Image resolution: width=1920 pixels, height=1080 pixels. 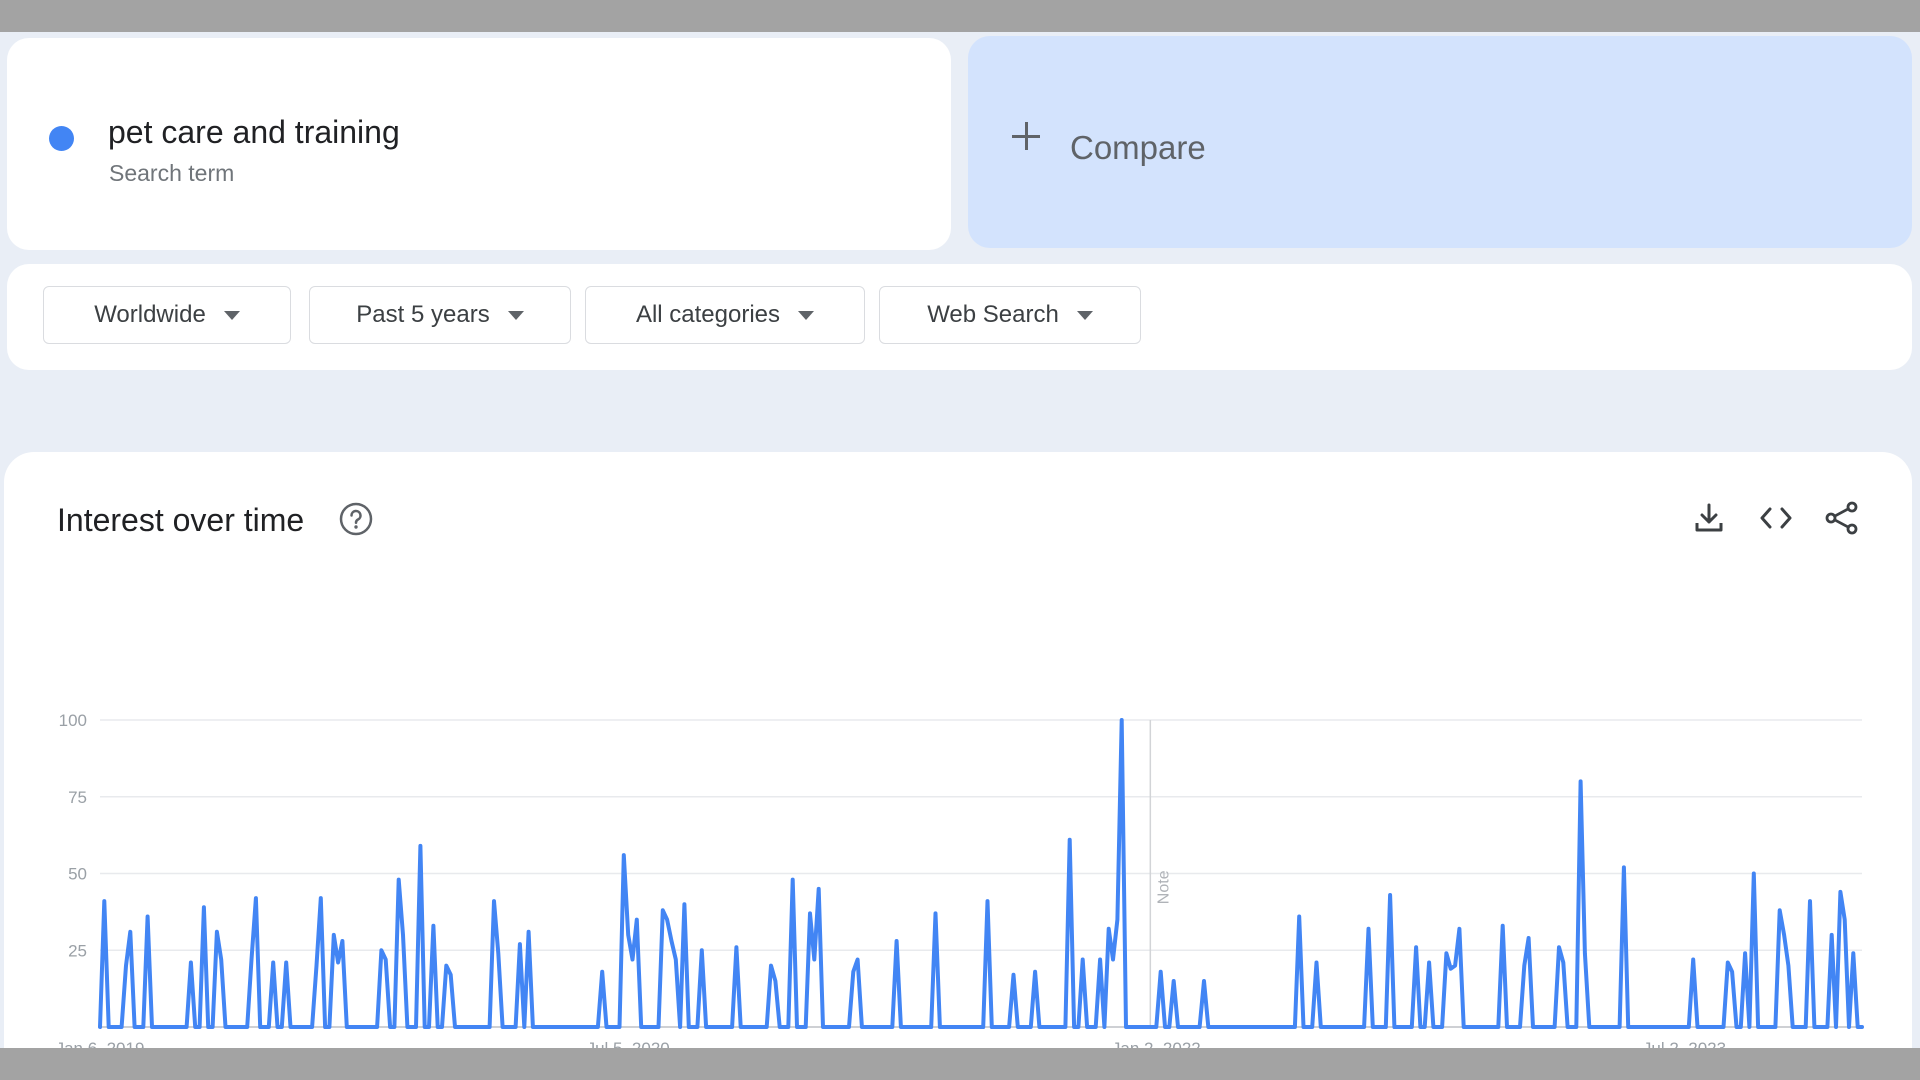 I want to click on category-filter-label: All categories, so click(x=708, y=314).